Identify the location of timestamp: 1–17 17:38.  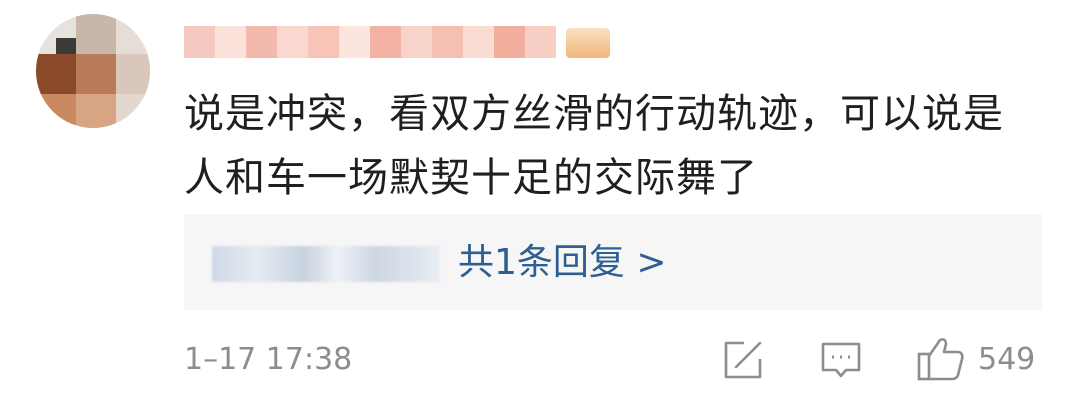
(268, 359).